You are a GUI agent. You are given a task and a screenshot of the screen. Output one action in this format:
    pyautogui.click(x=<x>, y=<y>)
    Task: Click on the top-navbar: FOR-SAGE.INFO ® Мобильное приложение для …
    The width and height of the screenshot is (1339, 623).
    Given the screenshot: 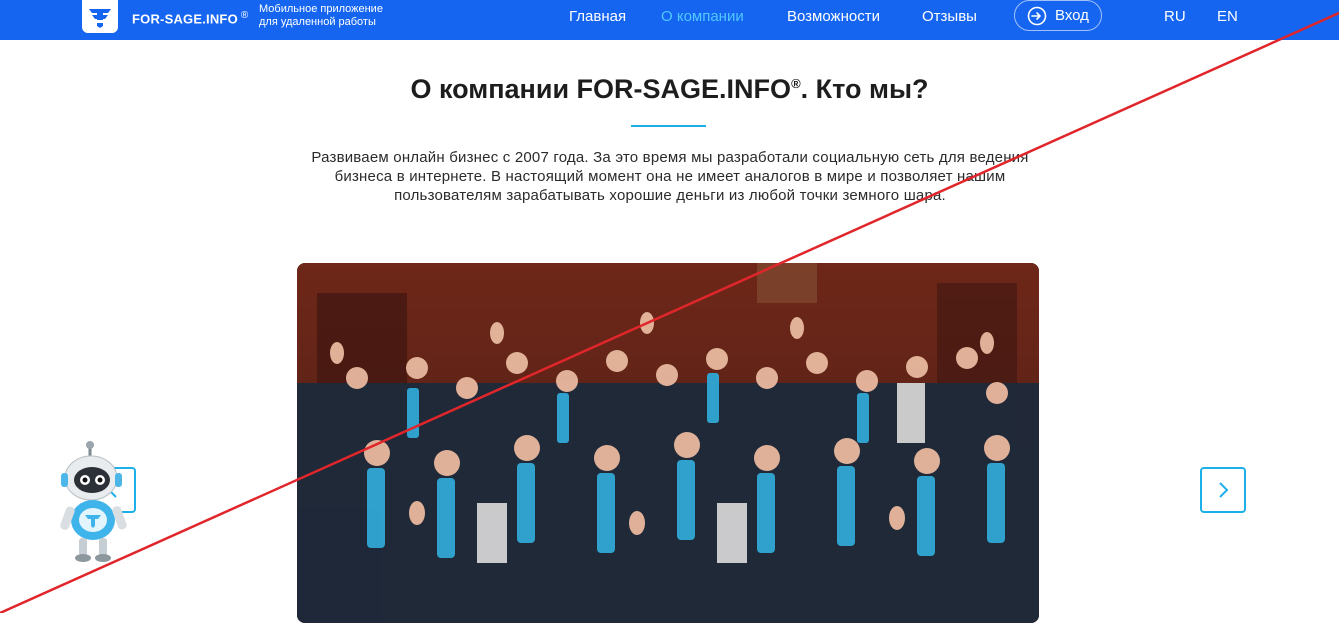 What is the action you would take?
    pyautogui.click(x=669, y=20)
    